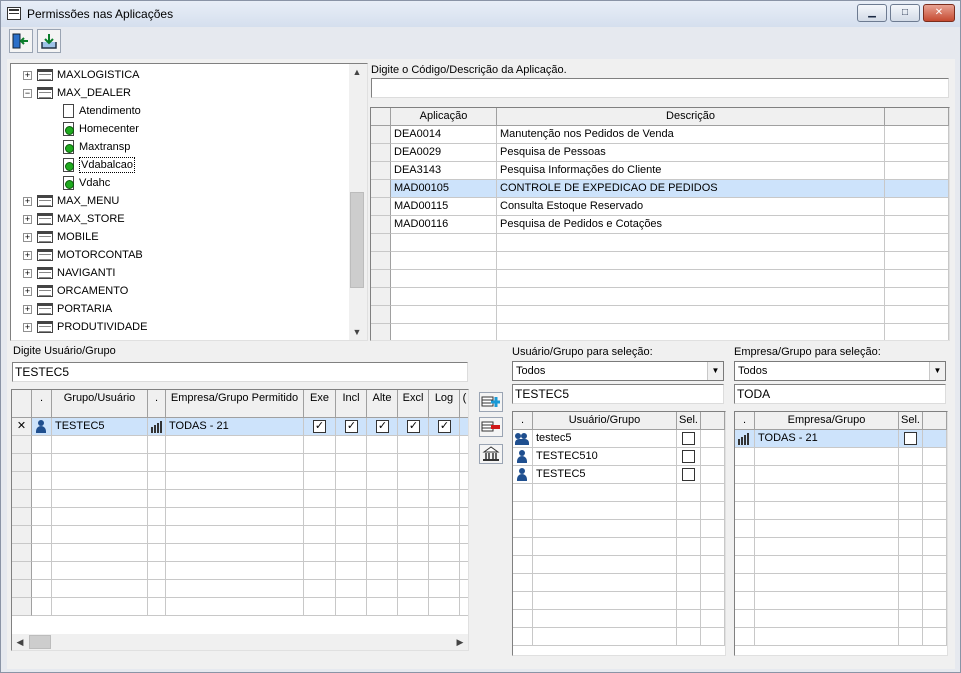 Image resolution: width=961 pixels, height=673 pixels. What do you see at coordinates (827, 439) in the screenshot?
I see `cell-name: TODAS - 21` at bounding box center [827, 439].